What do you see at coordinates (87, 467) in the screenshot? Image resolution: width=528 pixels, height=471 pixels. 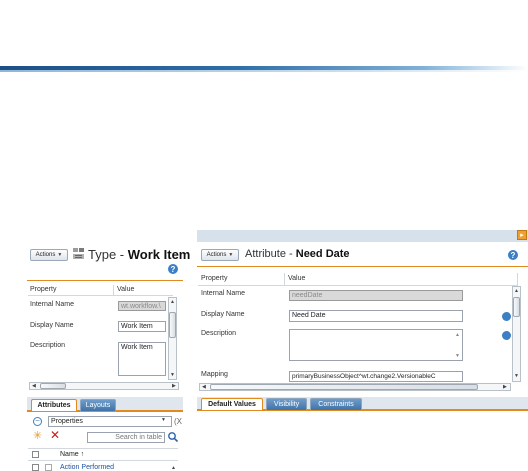 I see `list-item: Action Performed` at bounding box center [87, 467].